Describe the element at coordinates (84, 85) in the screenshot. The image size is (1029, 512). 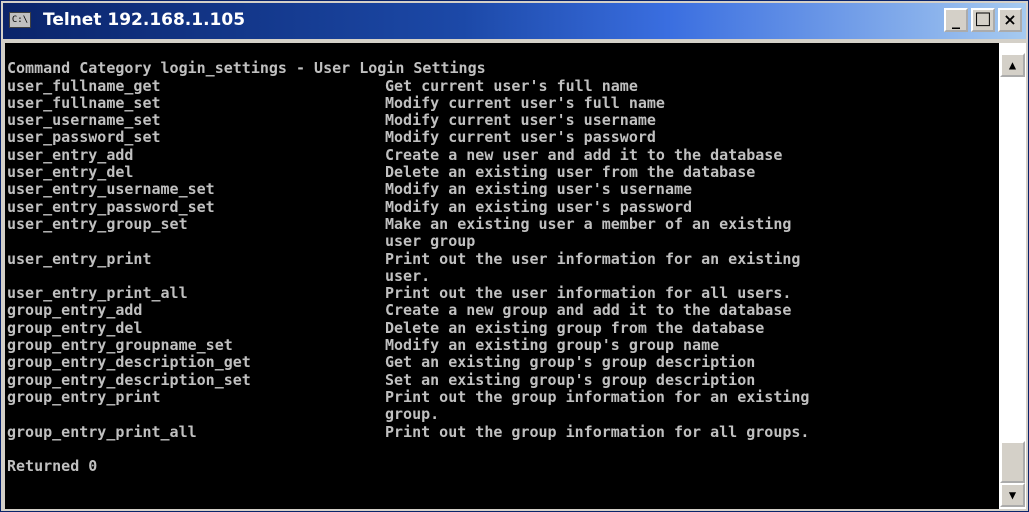
I see `command-name: user_fullname_get` at that location.